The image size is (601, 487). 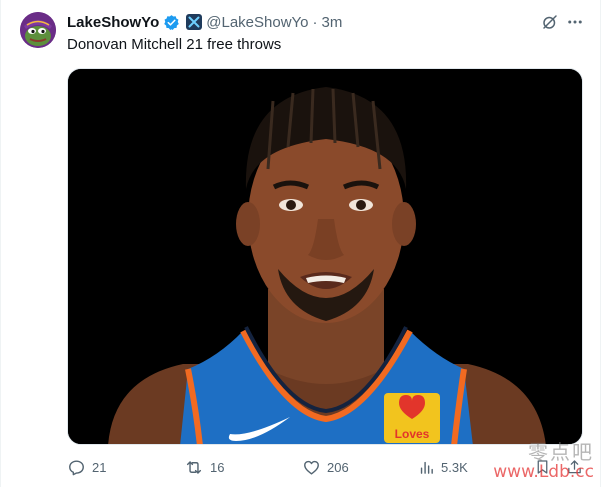 I want to click on share-button, so click(x=574, y=467).